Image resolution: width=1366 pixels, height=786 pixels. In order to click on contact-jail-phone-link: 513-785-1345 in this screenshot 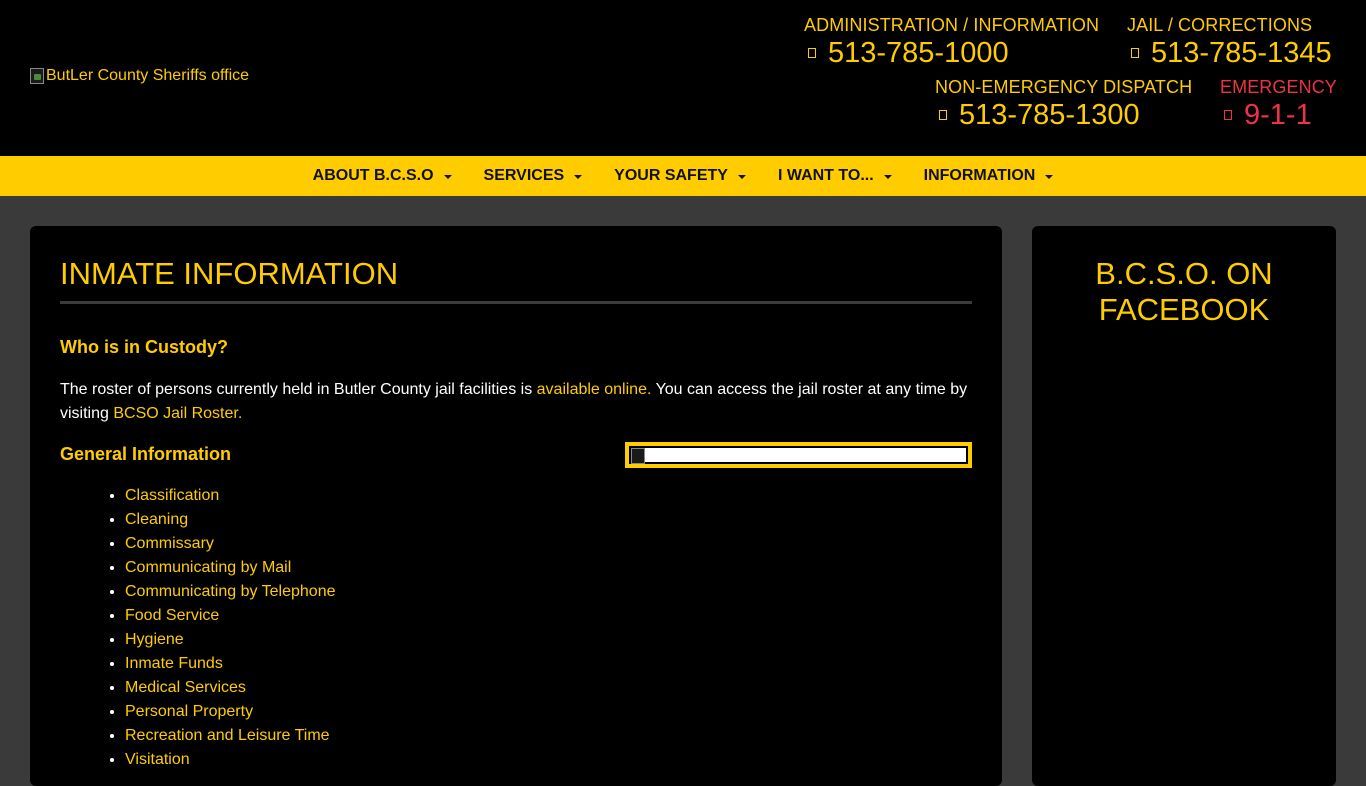, I will do `click(1229, 53)`.